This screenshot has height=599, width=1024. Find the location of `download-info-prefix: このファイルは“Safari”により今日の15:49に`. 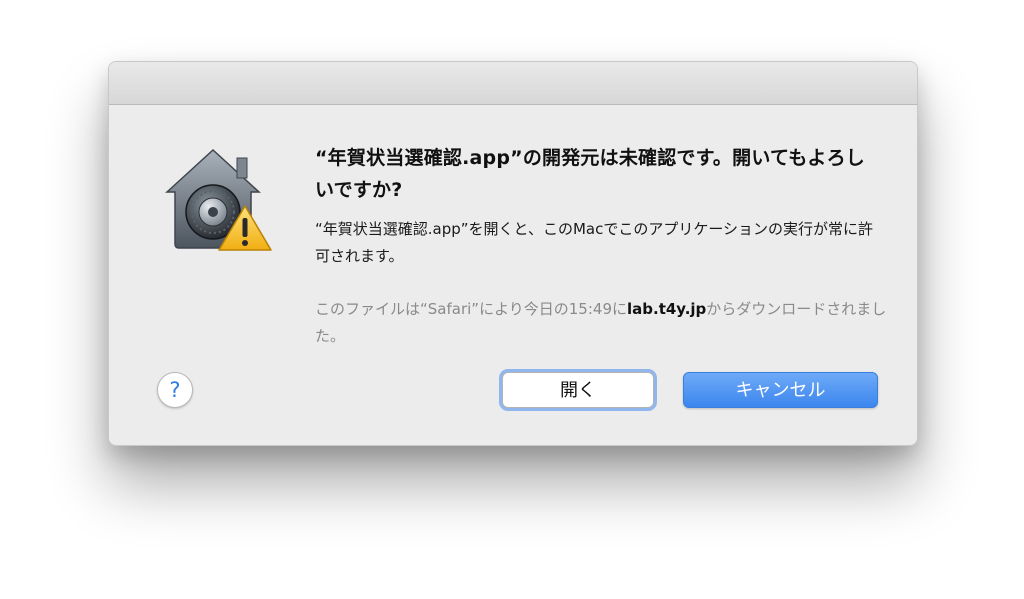

download-info-prefix: このファイルは“Safari”により今日の15:49に is located at coordinates (471, 309).